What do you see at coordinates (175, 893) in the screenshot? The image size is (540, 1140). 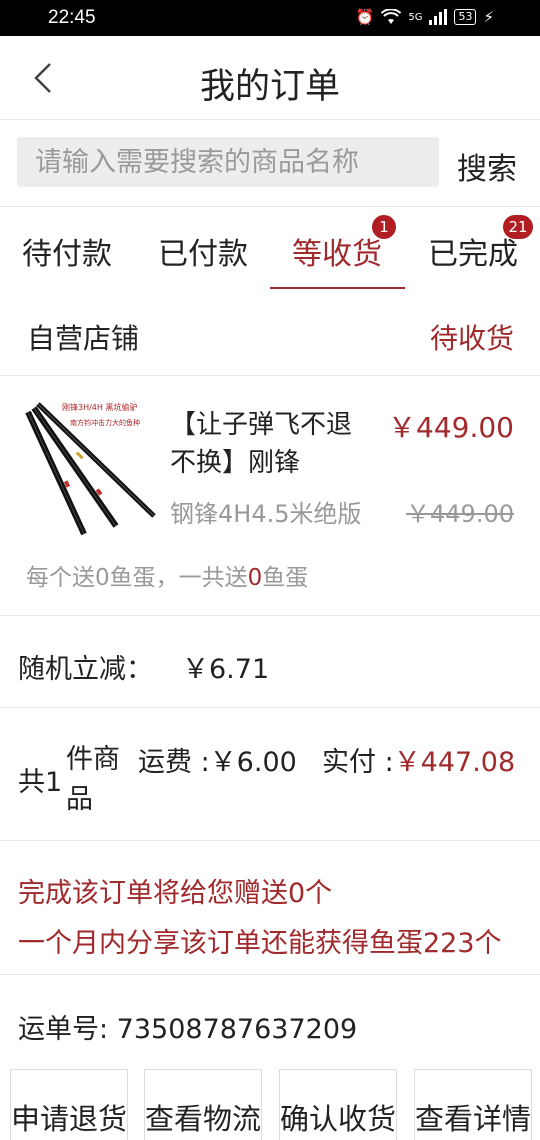 I see `reward-line-1: 完成该订单将给您赠送0个` at bounding box center [175, 893].